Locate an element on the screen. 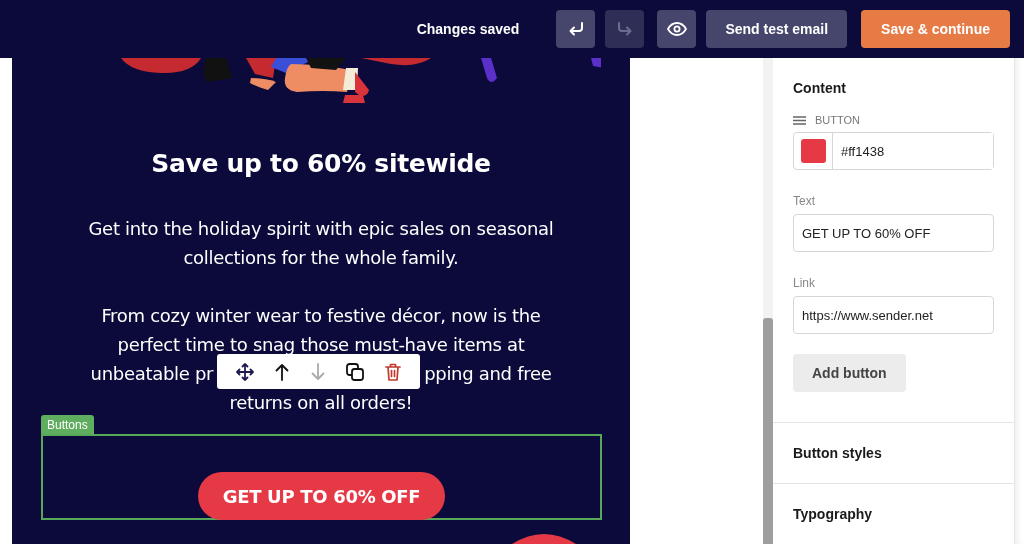  move-button is located at coordinates (244, 371).